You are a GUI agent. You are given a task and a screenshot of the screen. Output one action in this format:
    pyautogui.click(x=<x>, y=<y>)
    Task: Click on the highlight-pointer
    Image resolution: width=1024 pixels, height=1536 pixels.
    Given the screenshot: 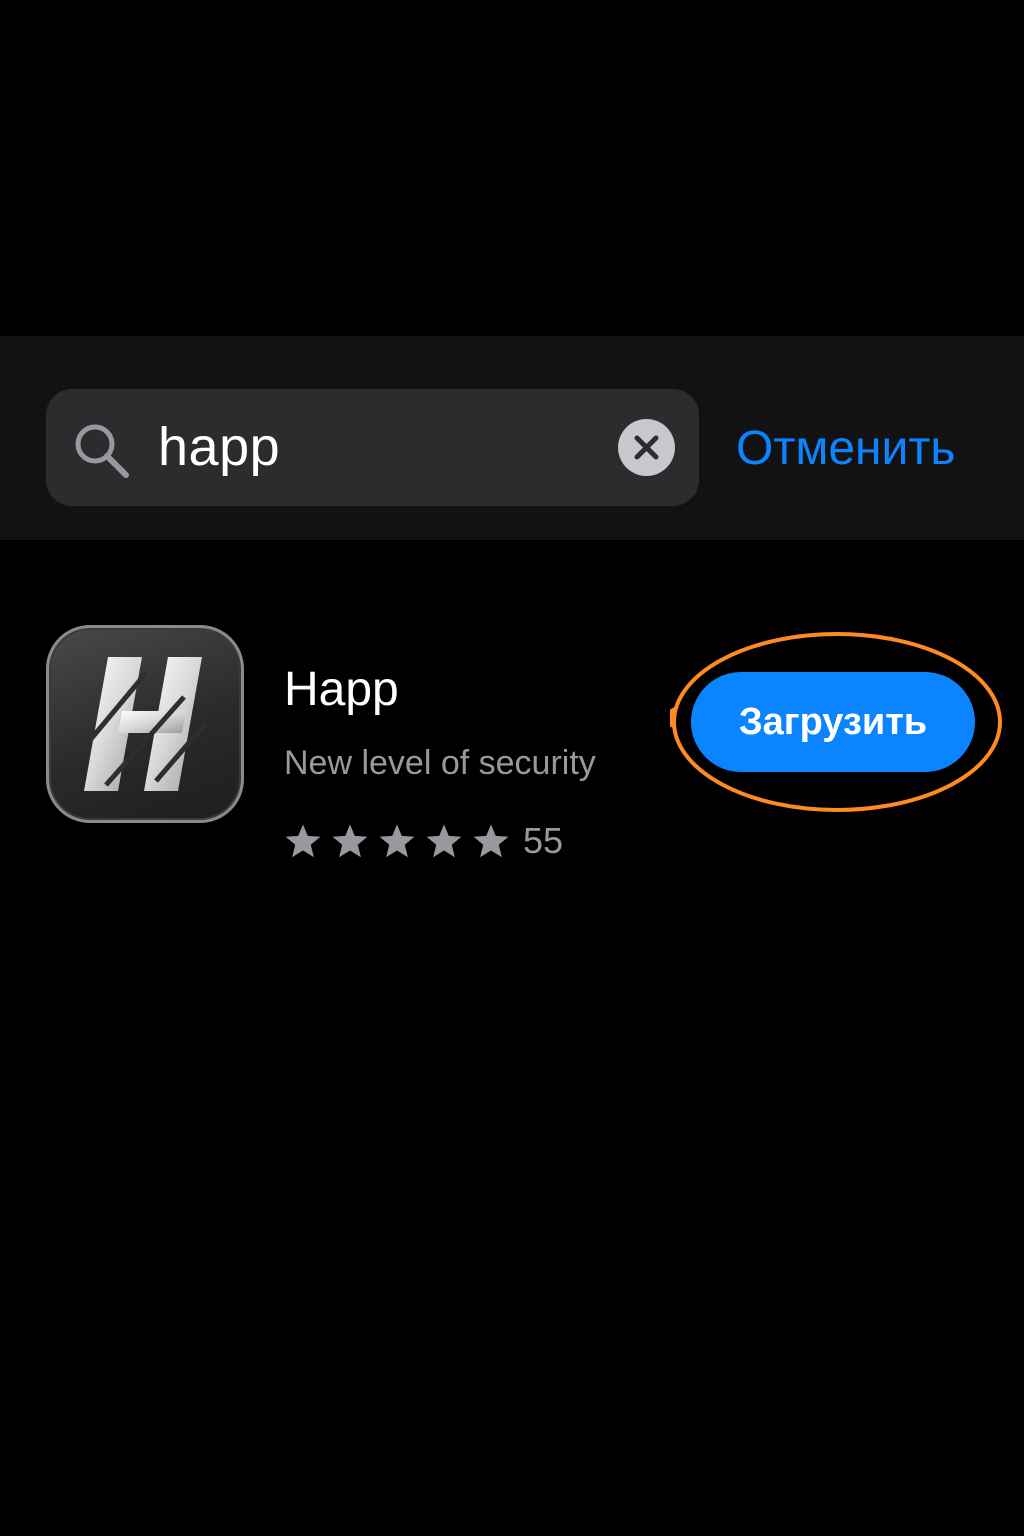 What is the action you would take?
    pyautogui.click(x=673, y=718)
    